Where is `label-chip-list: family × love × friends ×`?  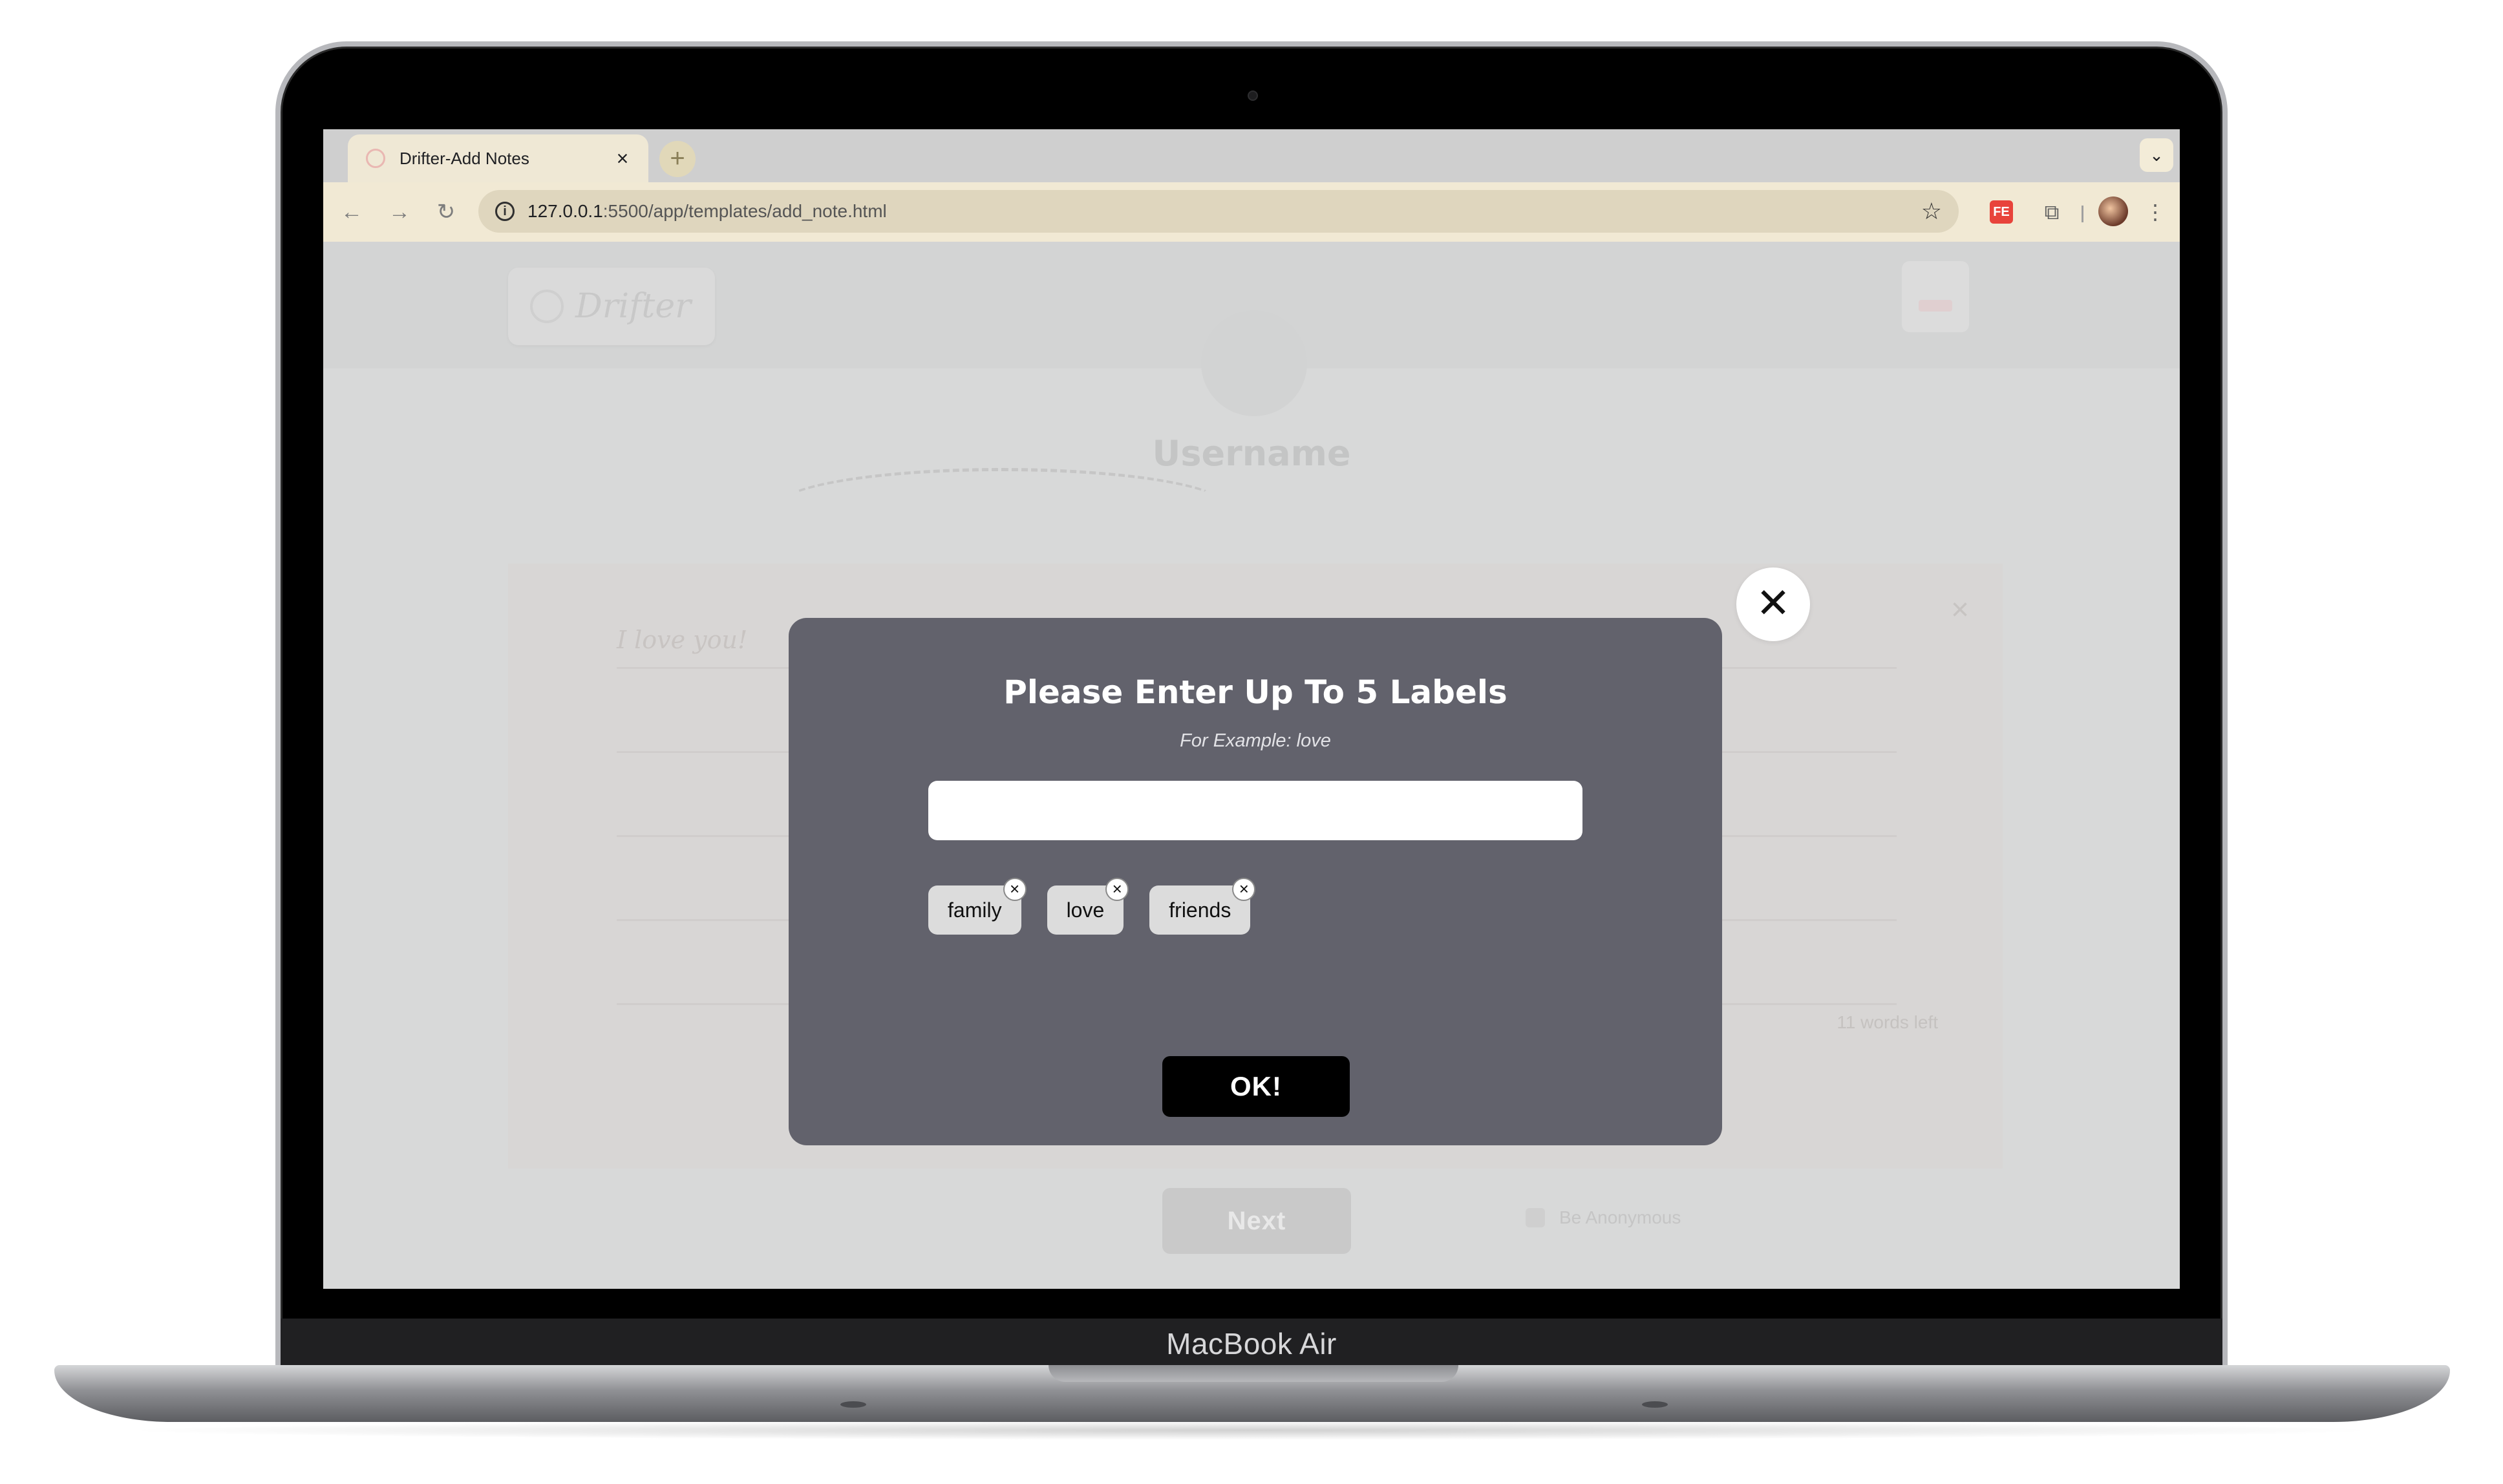 label-chip-list: family × love × friends × is located at coordinates (1102, 907).